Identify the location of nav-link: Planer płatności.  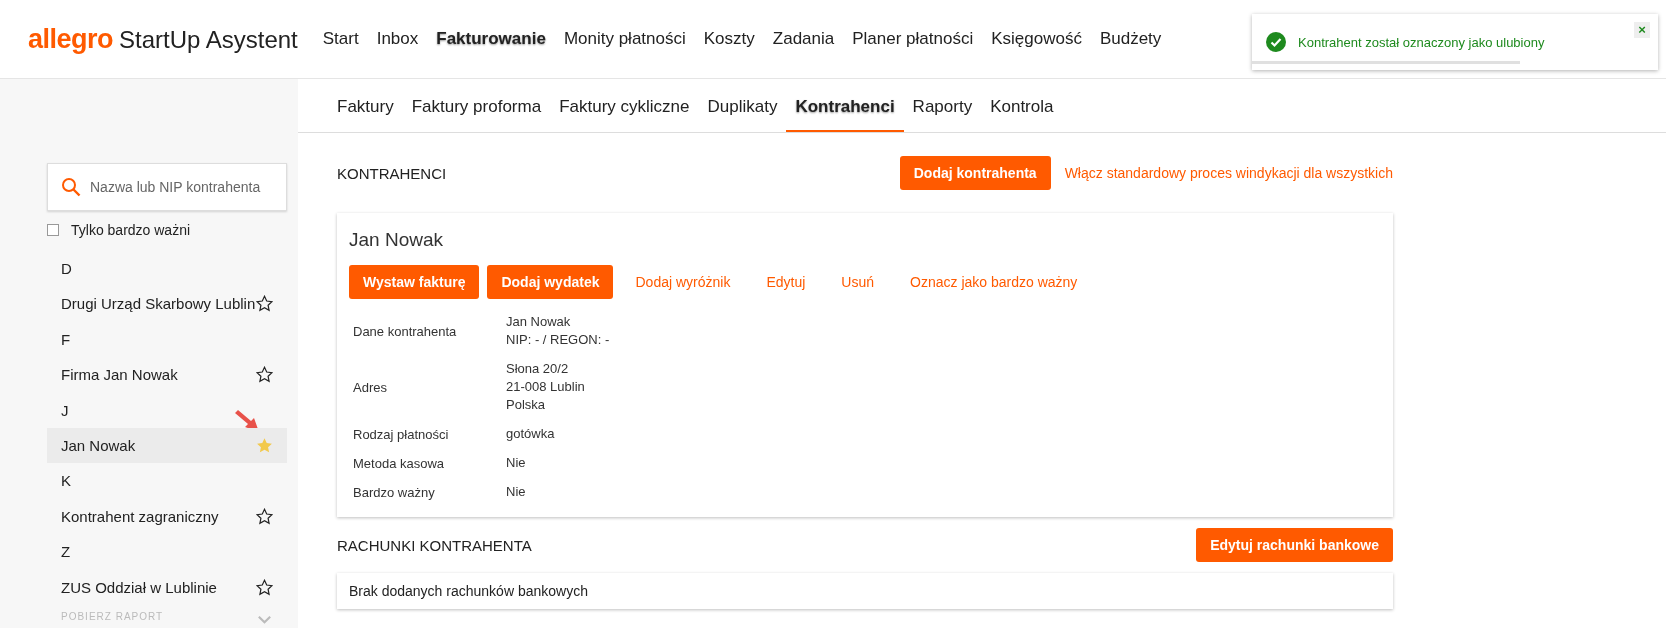
(913, 39).